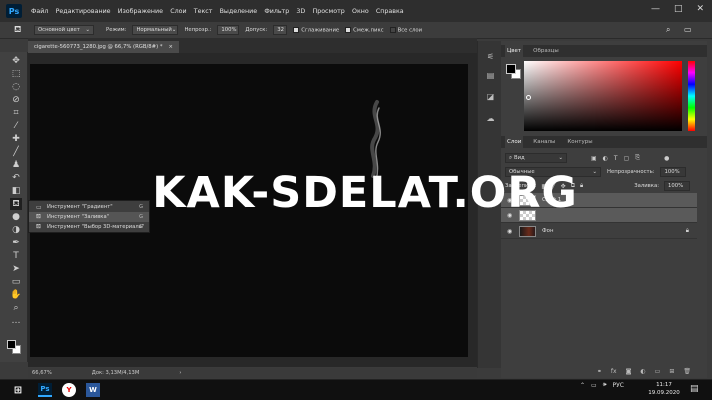  Describe the element at coordinates (42, 373) in the screenshot. I see `zoom-level: 66,67%` at that location.